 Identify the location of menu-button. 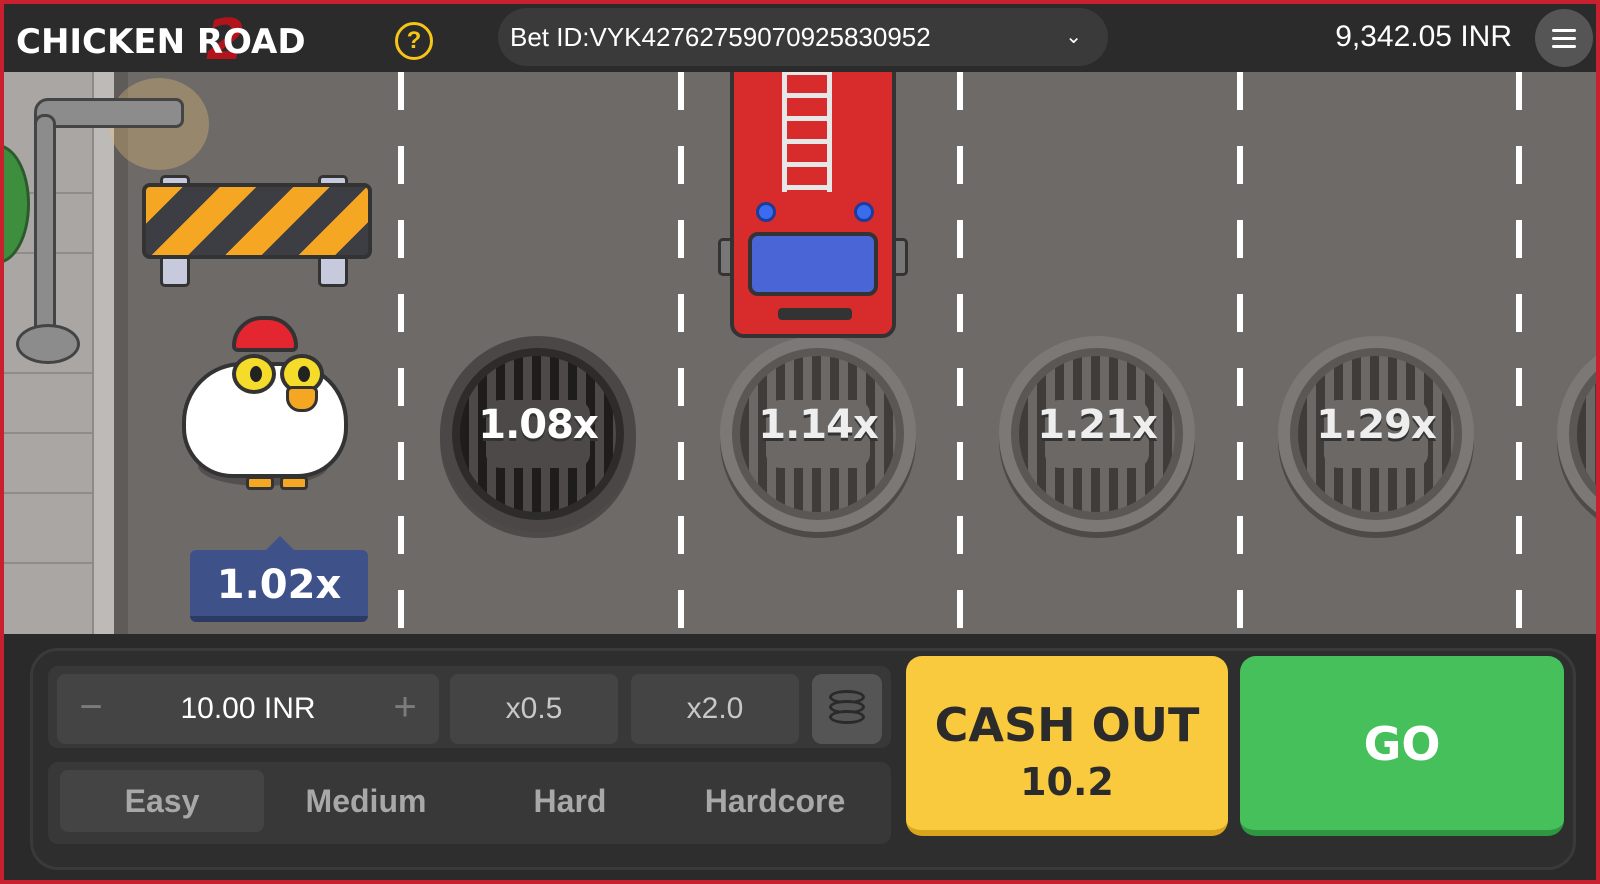
(1564, 38).